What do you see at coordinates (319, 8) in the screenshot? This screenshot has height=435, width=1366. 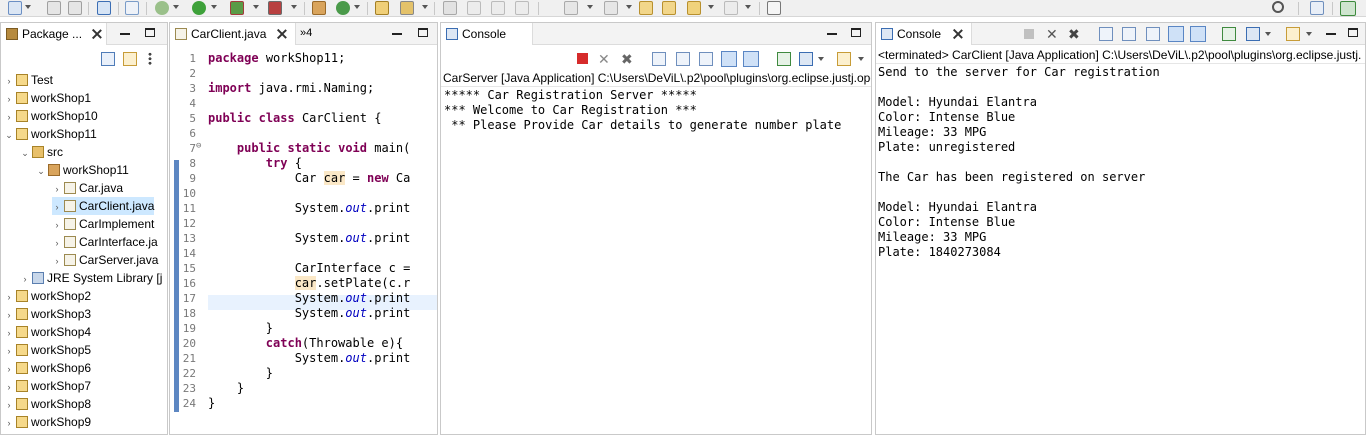 I see `new-java-package-icon` at bounding box center [319, 8].